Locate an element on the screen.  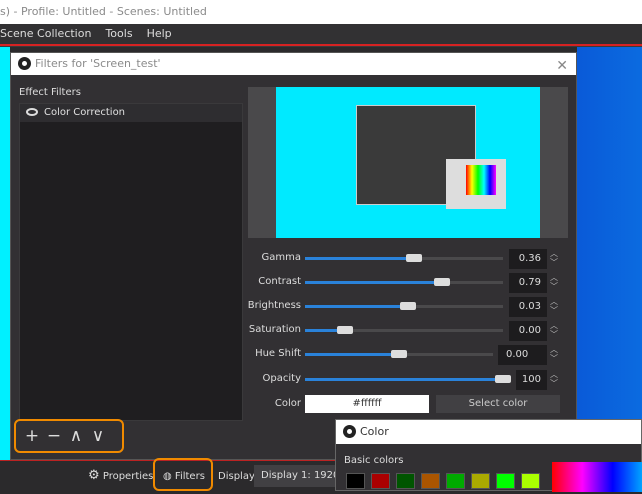
gamma-value: 0.36 is located at coordinates (528, 259).